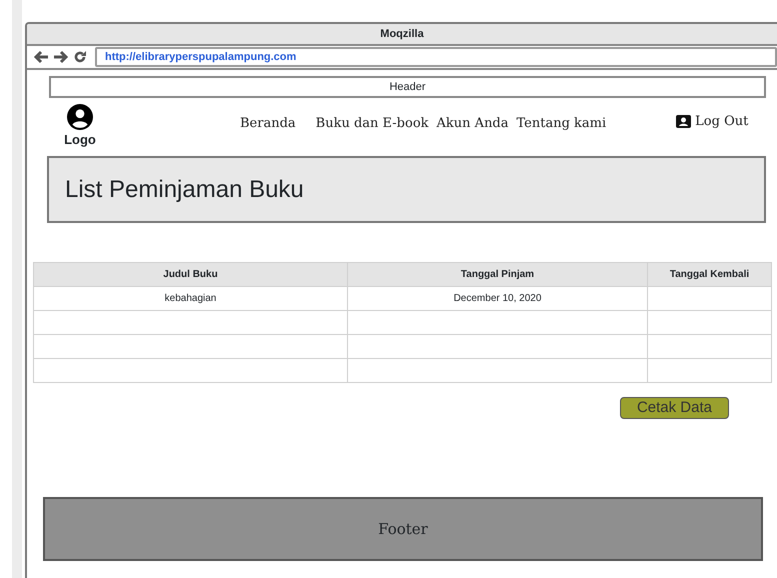 The width and height of the screenshot is (777, 578). Describe the element at coordinates (403, 529) in the screenshot. I see `footer-bar: Footer` at that location.